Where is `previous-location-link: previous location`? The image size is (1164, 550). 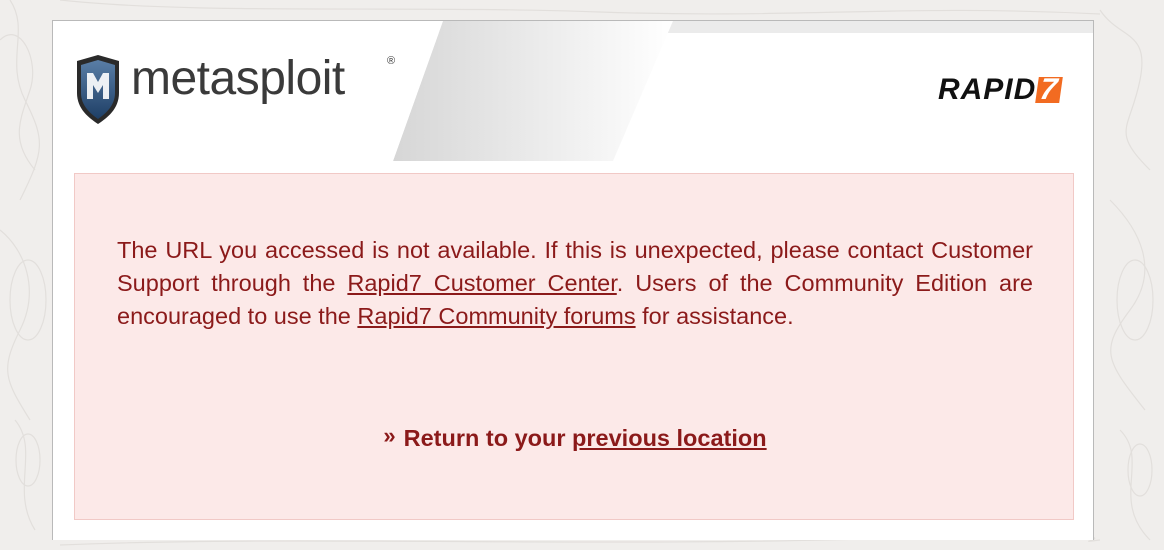
previous-location-link: previous location is located at coordinates (669, 438).